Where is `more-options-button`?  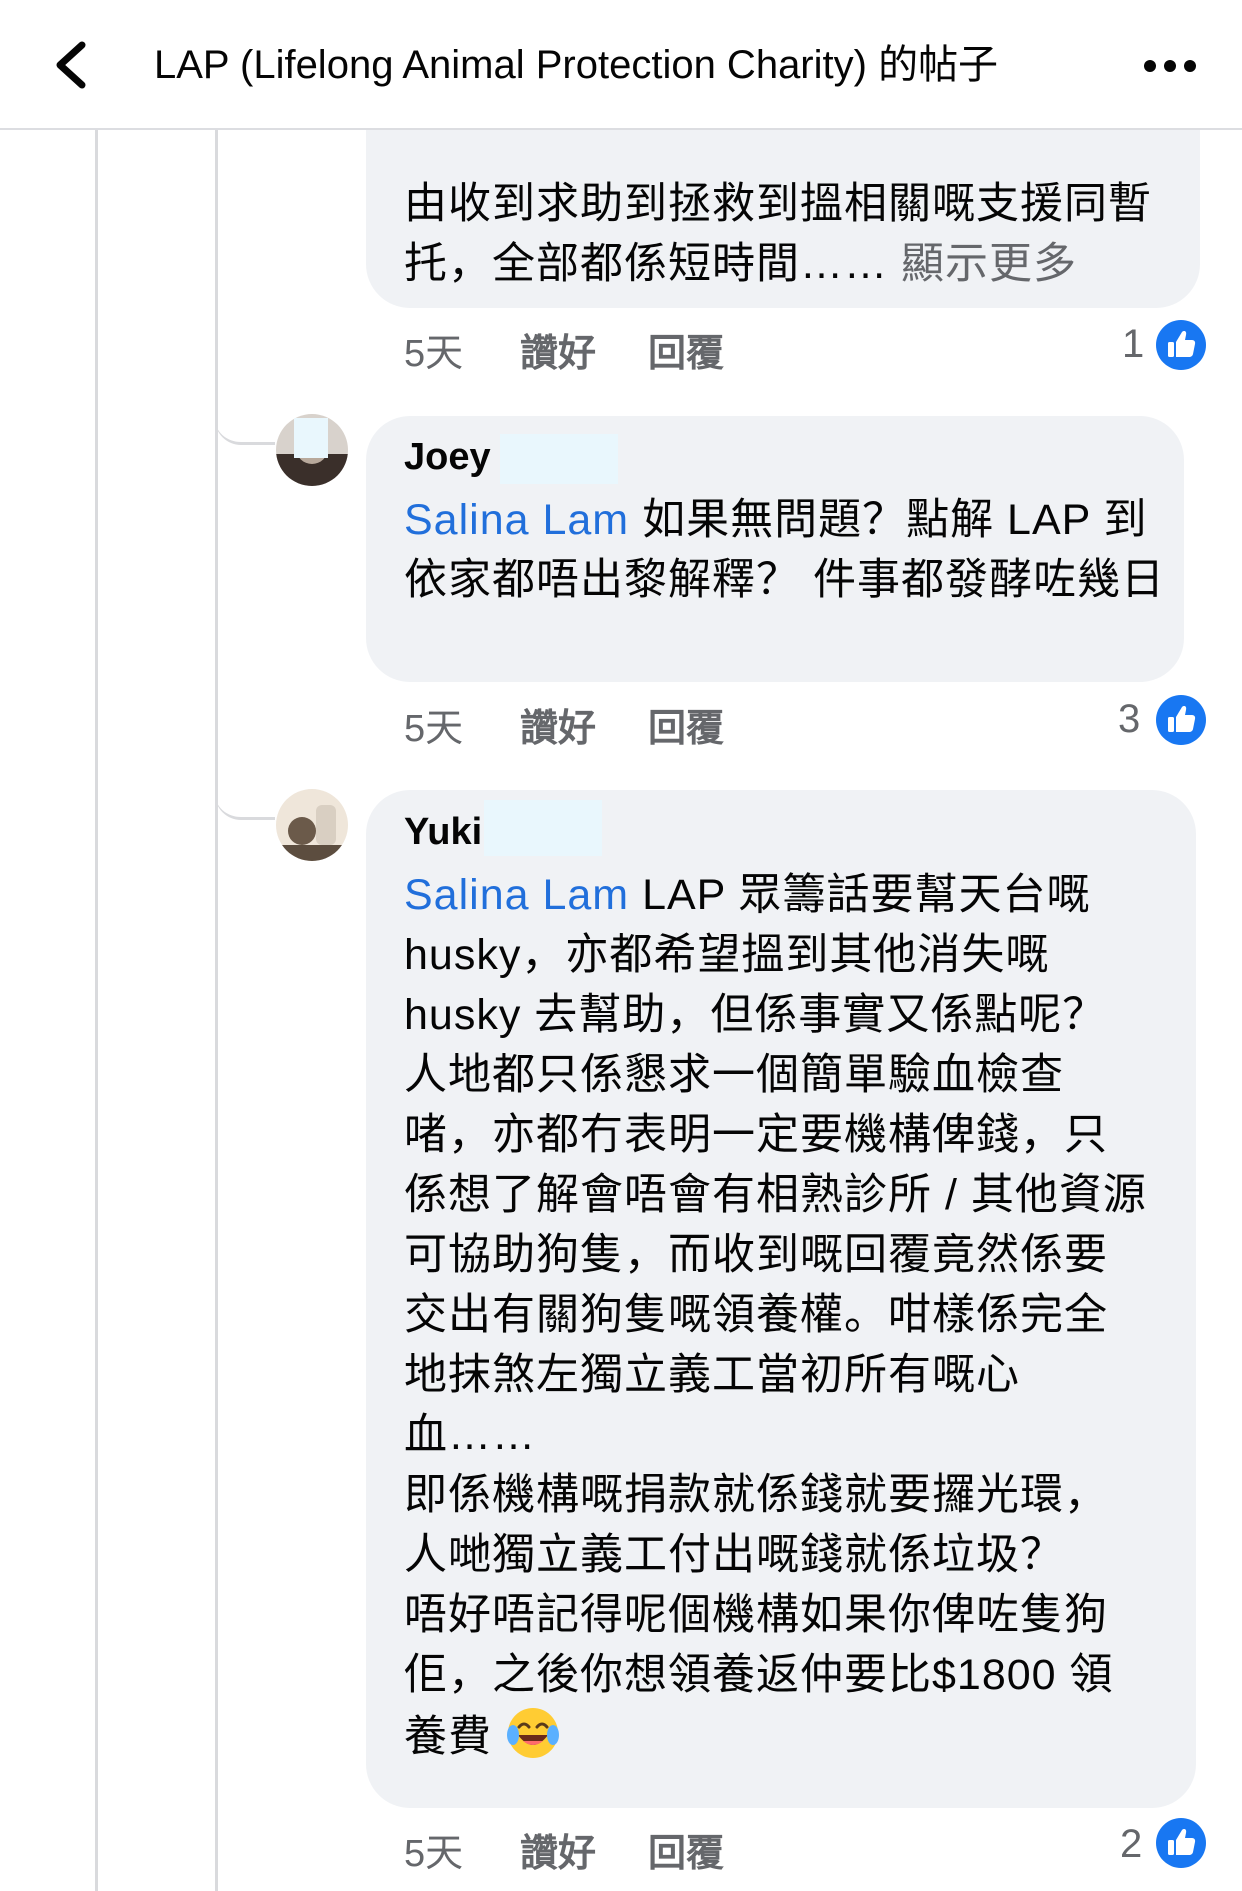 more-options-button is located at coordinates (1170, 65).